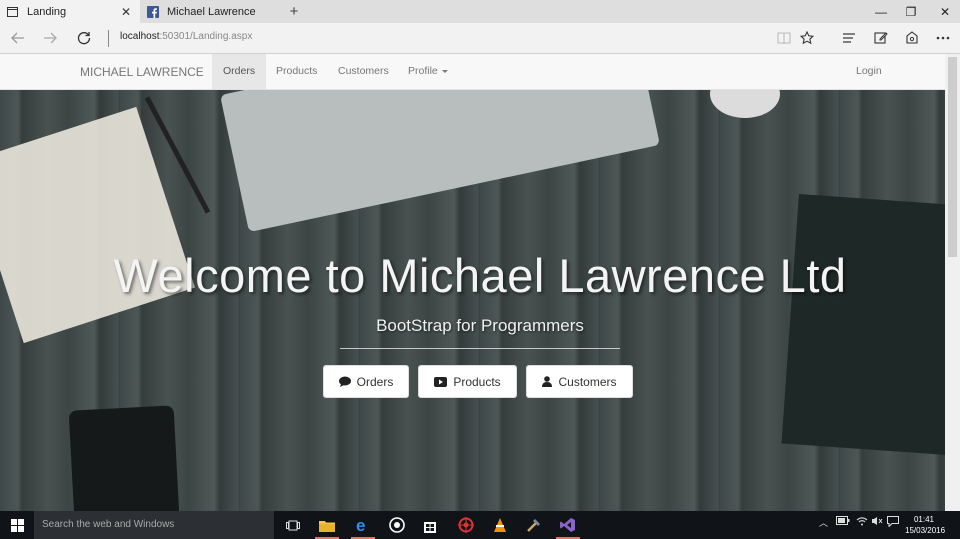  Describe the element at coordinates (925, 530) in the screenshot. I see `clock-date: 15/03/2016` at that location.